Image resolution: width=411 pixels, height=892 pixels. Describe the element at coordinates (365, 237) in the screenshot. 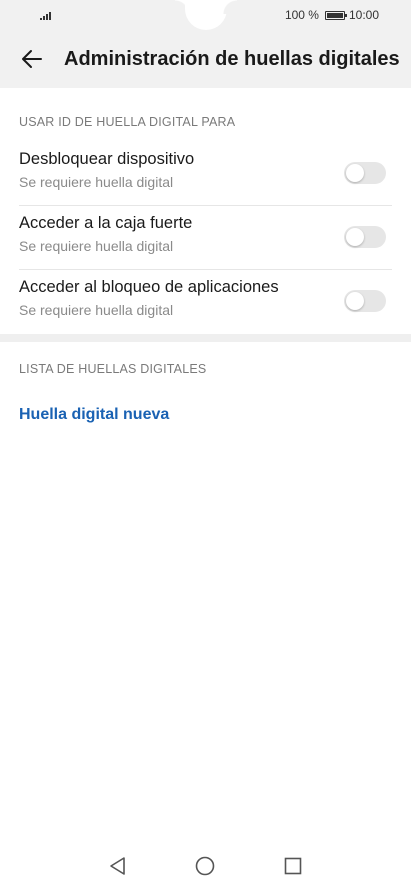

I see `access-safe-toggle` at that location.